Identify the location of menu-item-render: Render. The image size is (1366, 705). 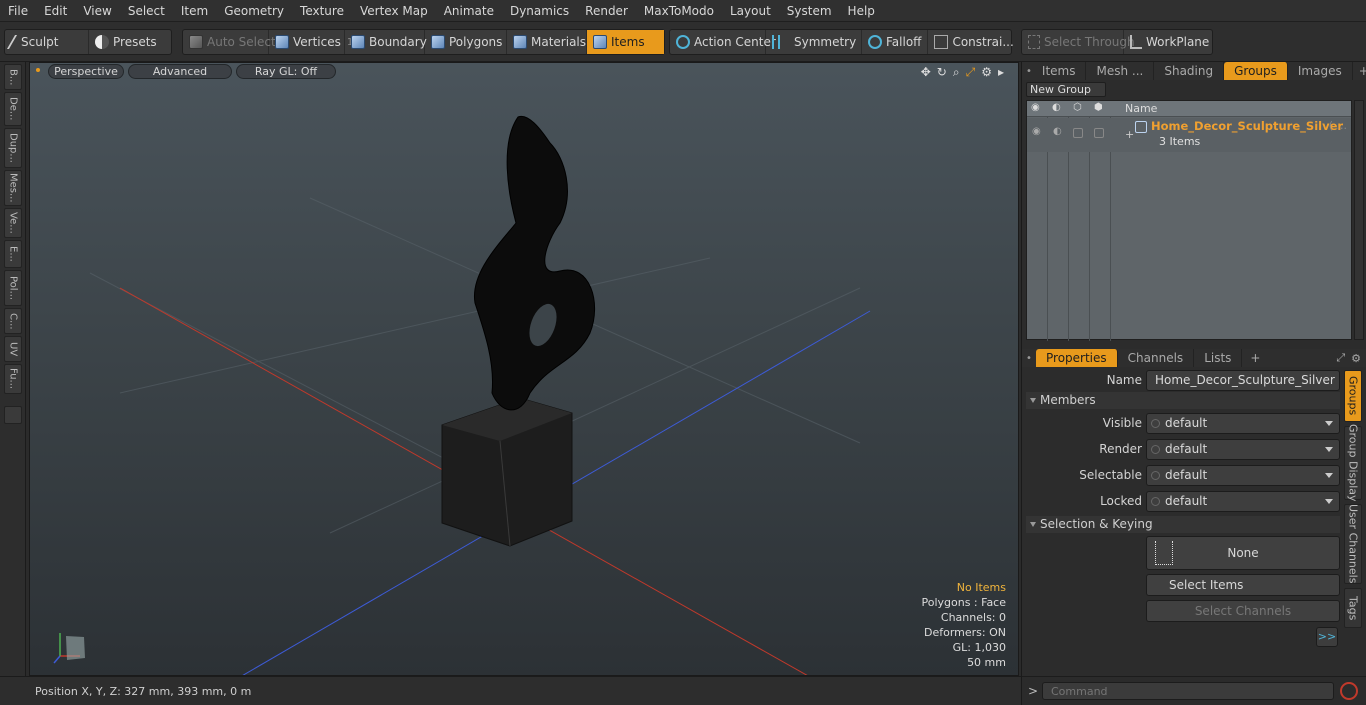
(606, 11).